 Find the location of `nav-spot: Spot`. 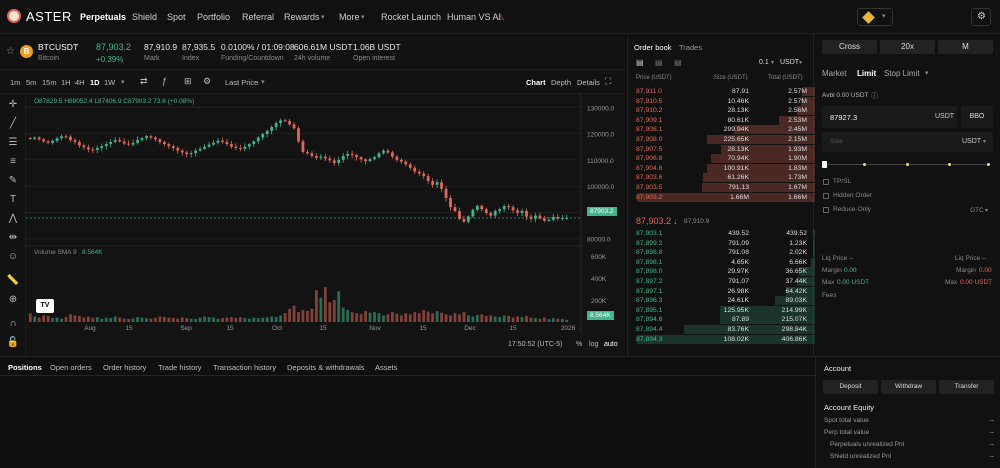

nav-spot: Spot is located at coordinates (176, 17).